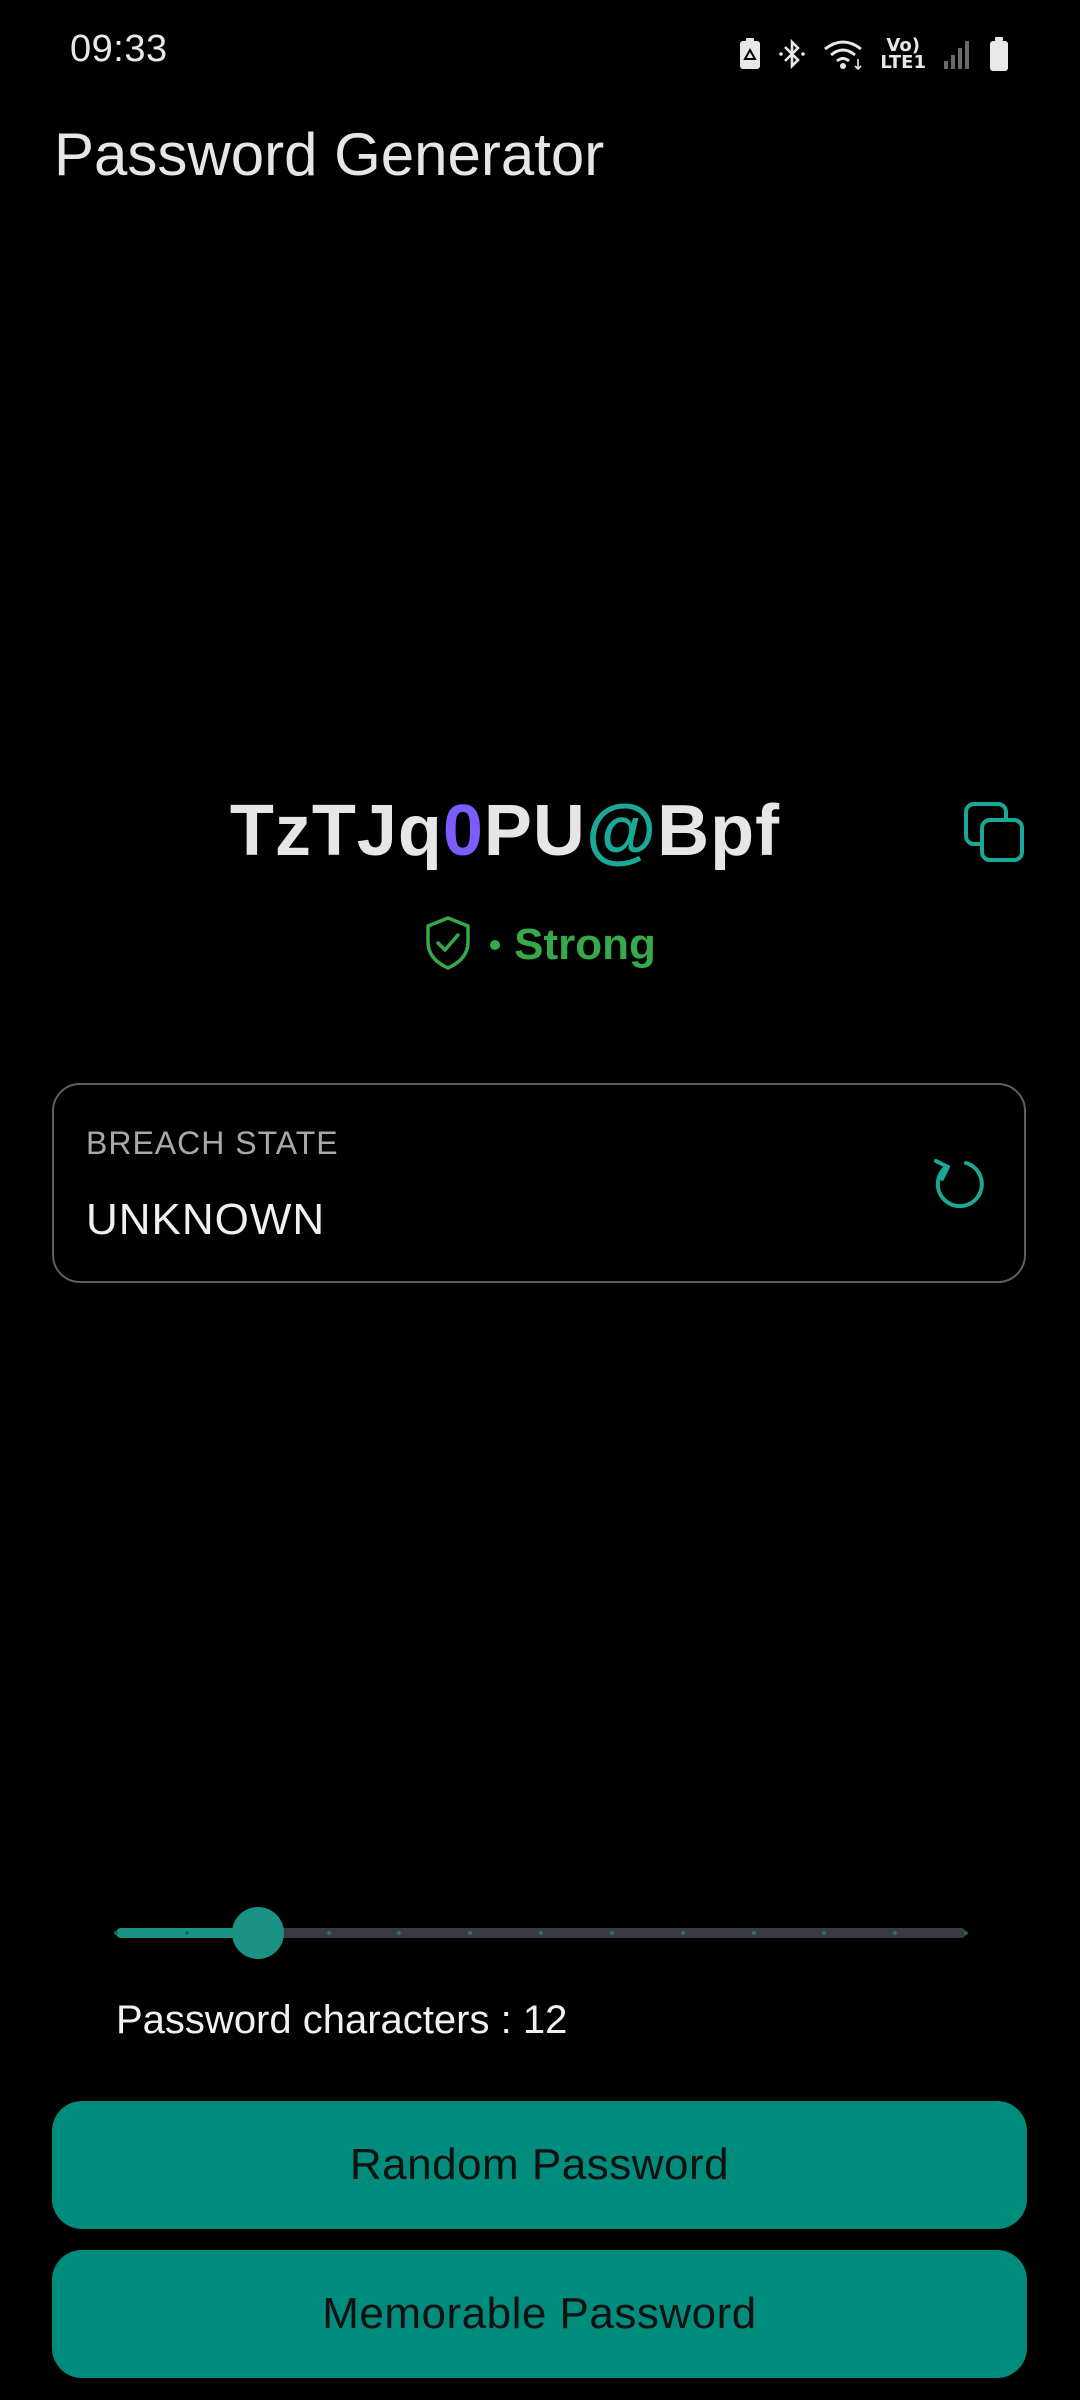 The width and height of the screenshot is (1080, 2400). What do you see at coordinates (874, 54) in the screenshot?
I see `status-icons: Vo) LTE1` at bounding box center [874, 54].